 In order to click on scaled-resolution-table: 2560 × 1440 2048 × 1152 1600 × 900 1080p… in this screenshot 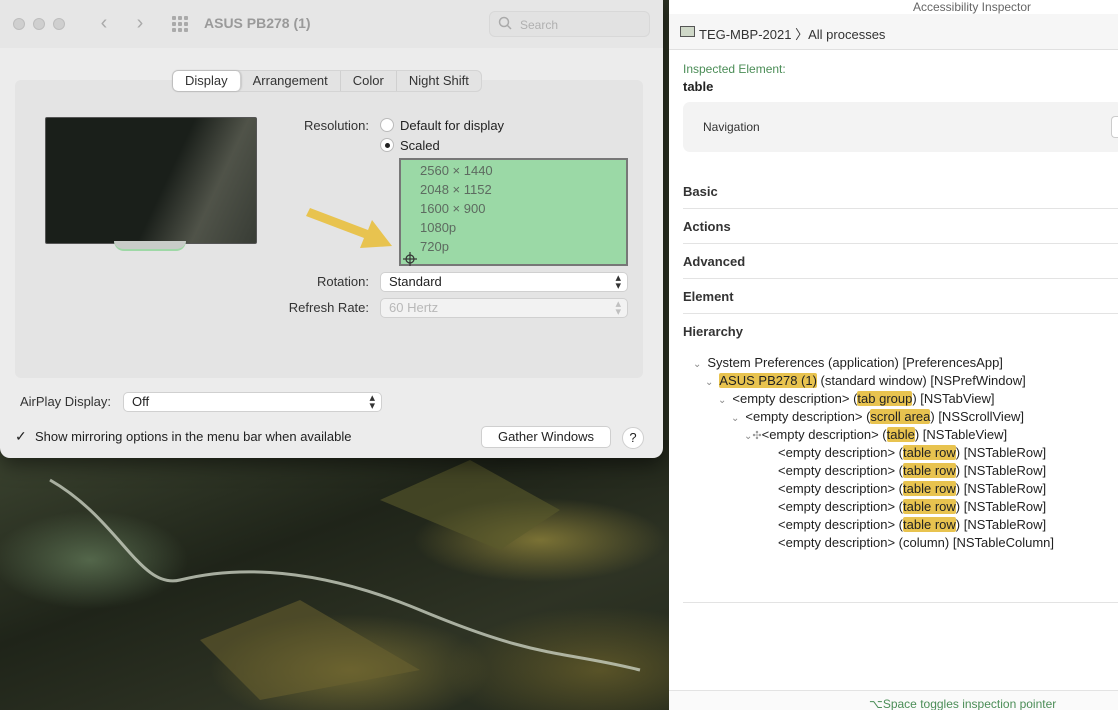, I will do `click(513, 212)`.